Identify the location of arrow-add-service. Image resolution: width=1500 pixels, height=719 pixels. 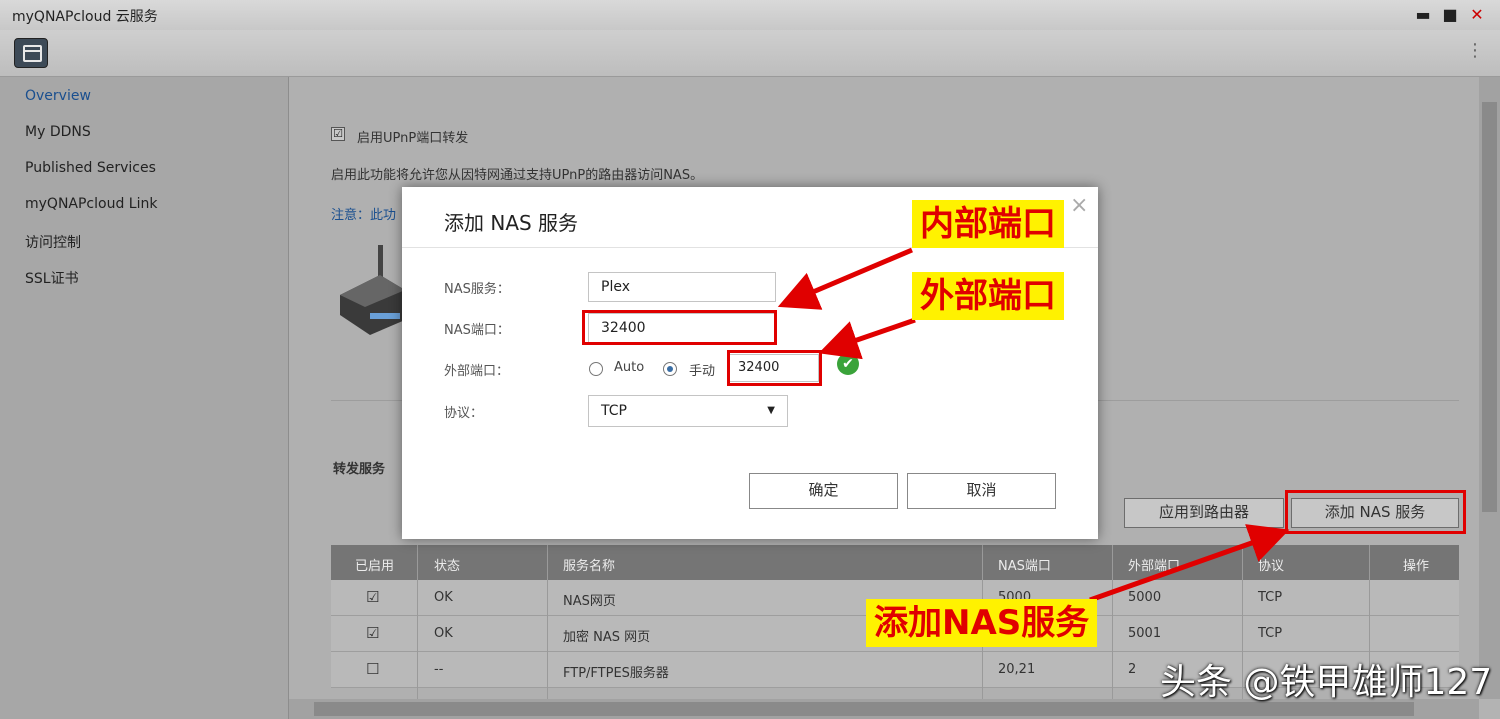
(1189, 563).